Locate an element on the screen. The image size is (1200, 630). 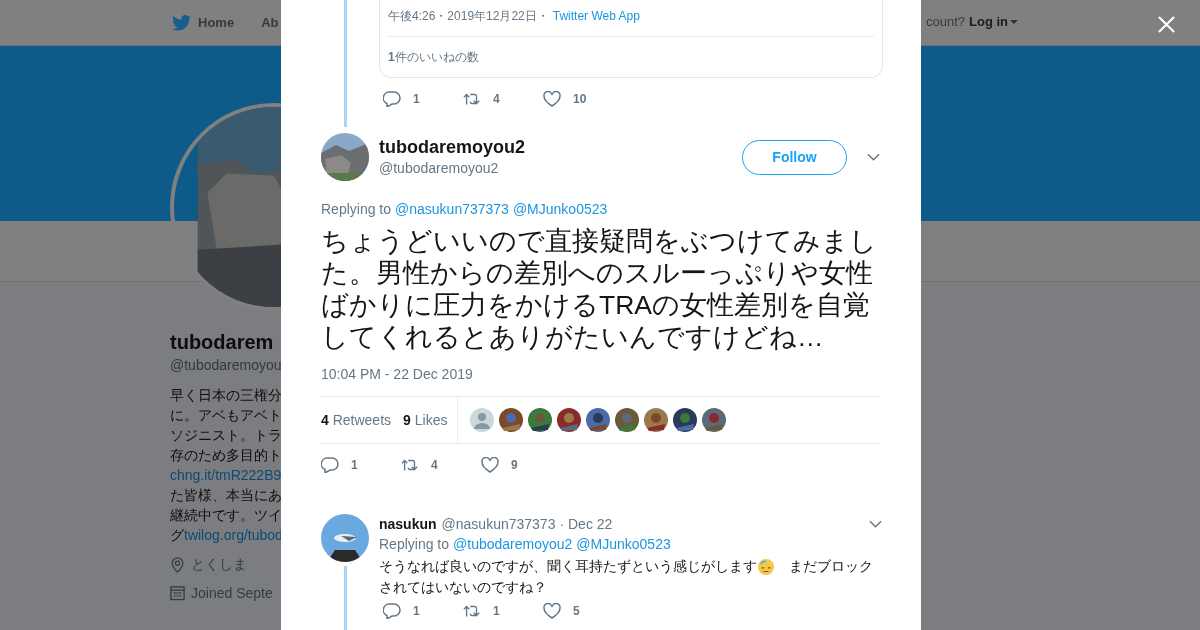
nav-link: Home is located at coordinates (216, 22).